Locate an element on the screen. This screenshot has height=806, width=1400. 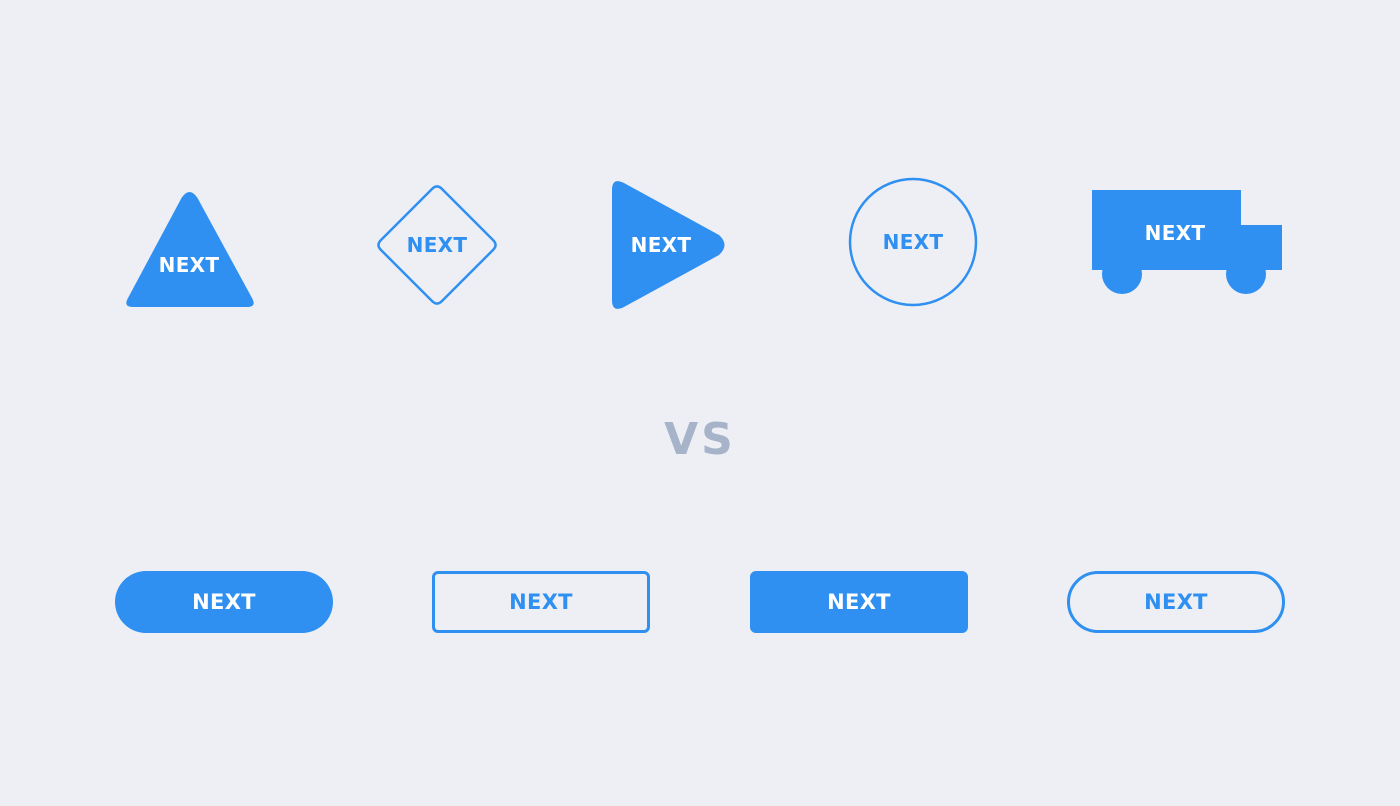
play-arrow-next-label: NEXT is located at coordinates (661, 245).